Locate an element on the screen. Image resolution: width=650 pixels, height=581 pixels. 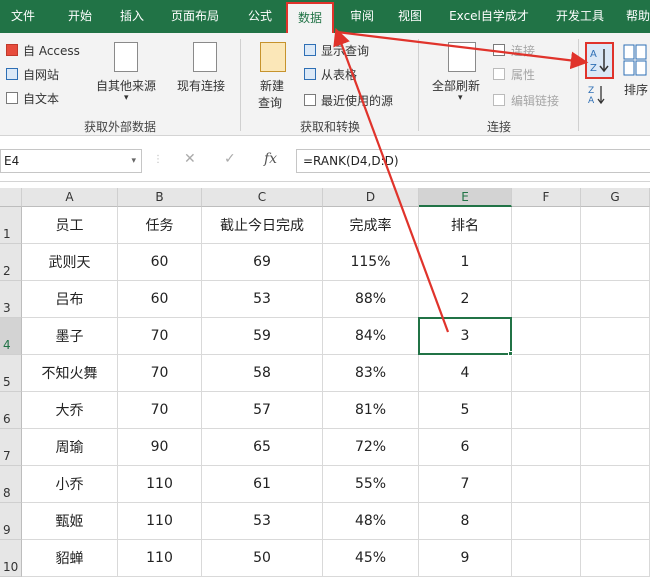
column-header-d: D is located at coordinates (371, 197).